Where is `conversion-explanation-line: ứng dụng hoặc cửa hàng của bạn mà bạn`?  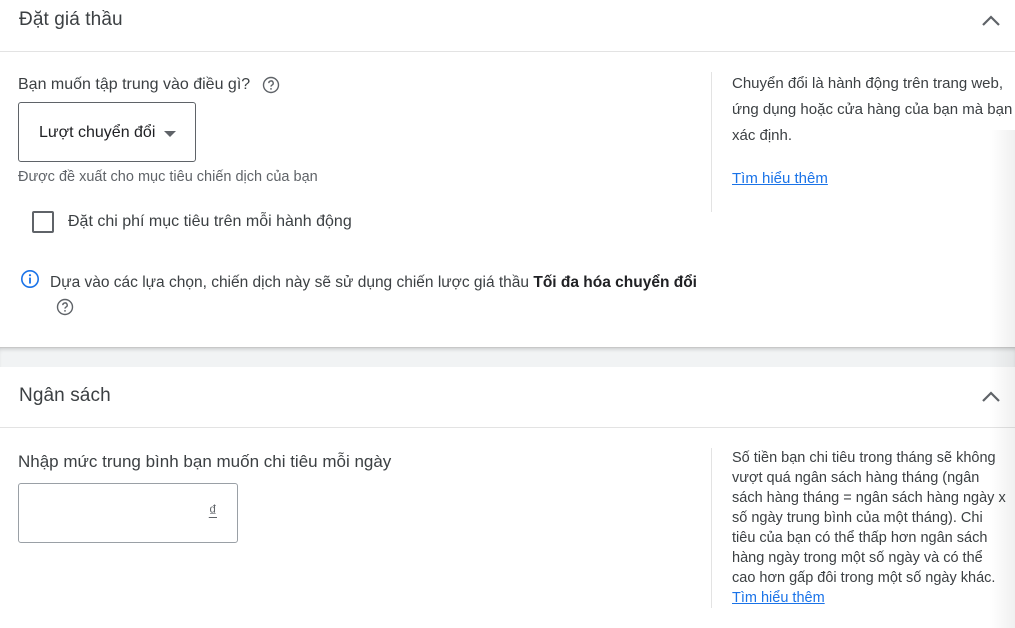
conversion-explanation-line: ứng dụng hoặc cửa hàng của bạn mà bạn is located at coordinates (872, 109).